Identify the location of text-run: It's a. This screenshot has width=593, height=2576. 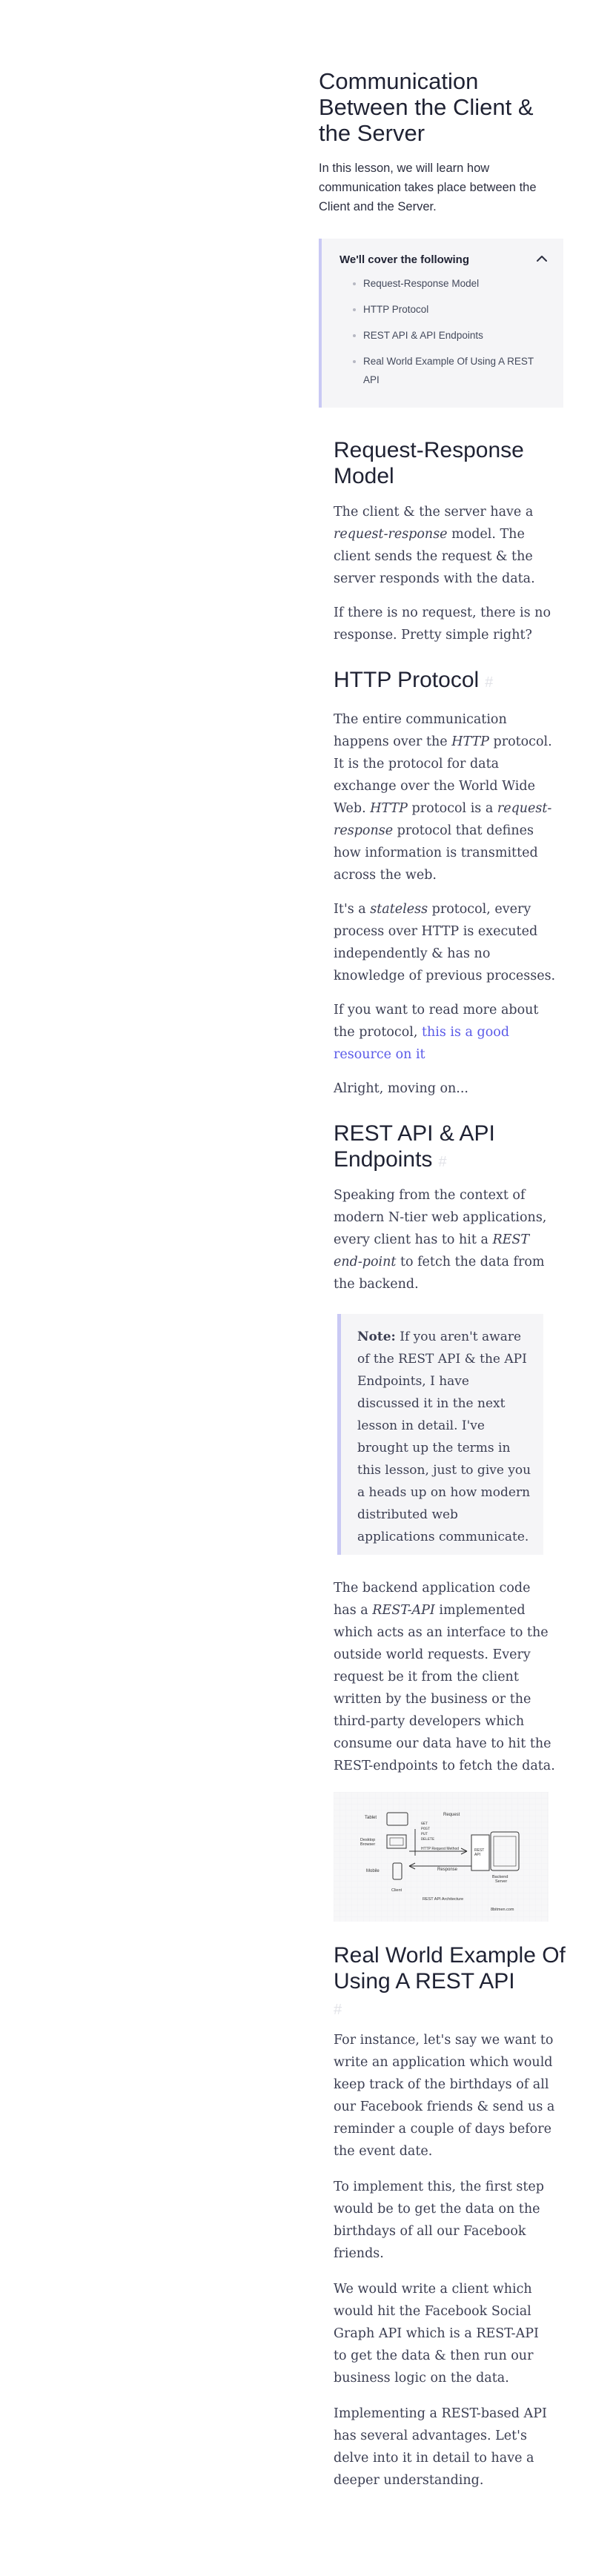
(352, 909).